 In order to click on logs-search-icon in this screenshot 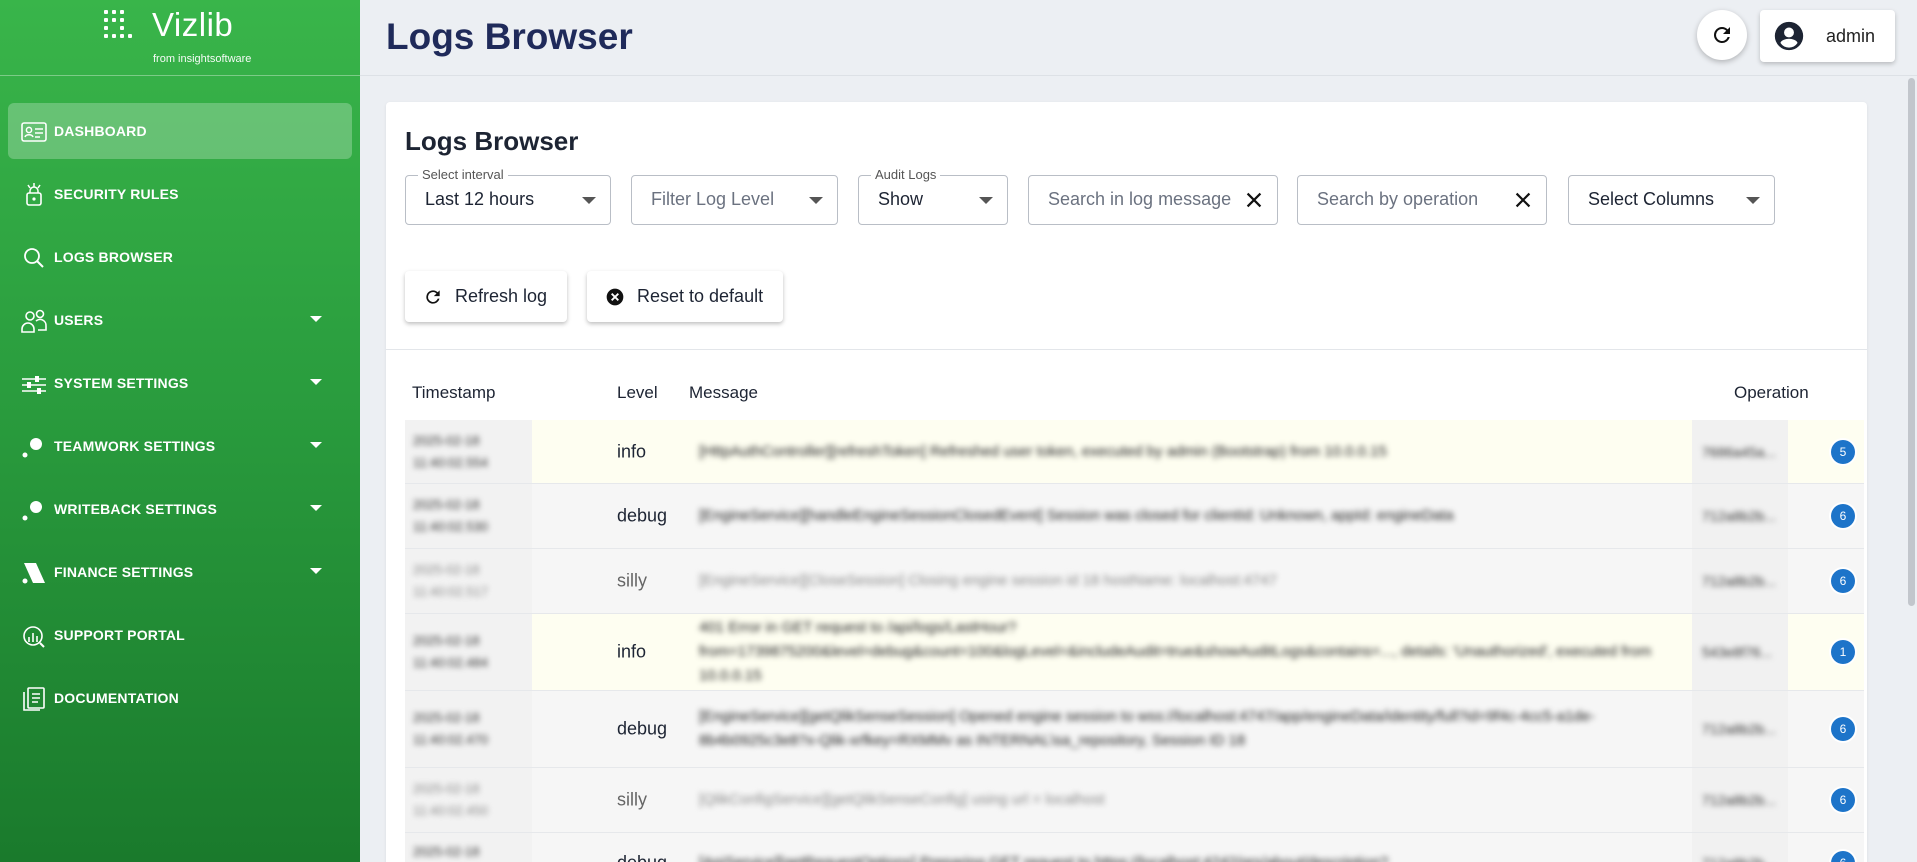, I will do `click(34, 258)`.